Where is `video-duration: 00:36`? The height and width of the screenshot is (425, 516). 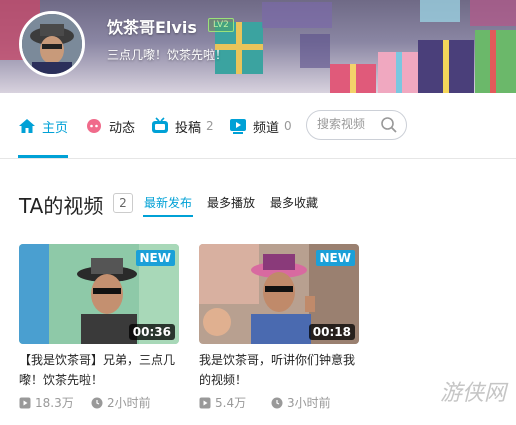
video-duration: 00:36 is located at coordinates (151, 332).